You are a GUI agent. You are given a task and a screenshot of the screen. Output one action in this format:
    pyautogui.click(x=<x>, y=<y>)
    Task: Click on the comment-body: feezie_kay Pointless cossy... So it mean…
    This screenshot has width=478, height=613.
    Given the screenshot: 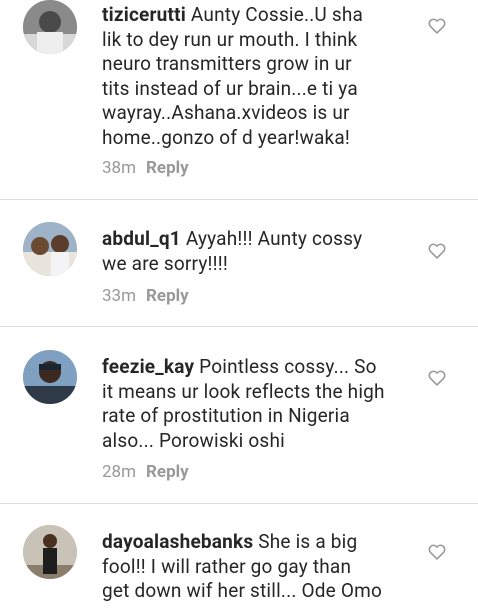 What is the action you would take?
    pyautogui.click(x=262, y=404)
    